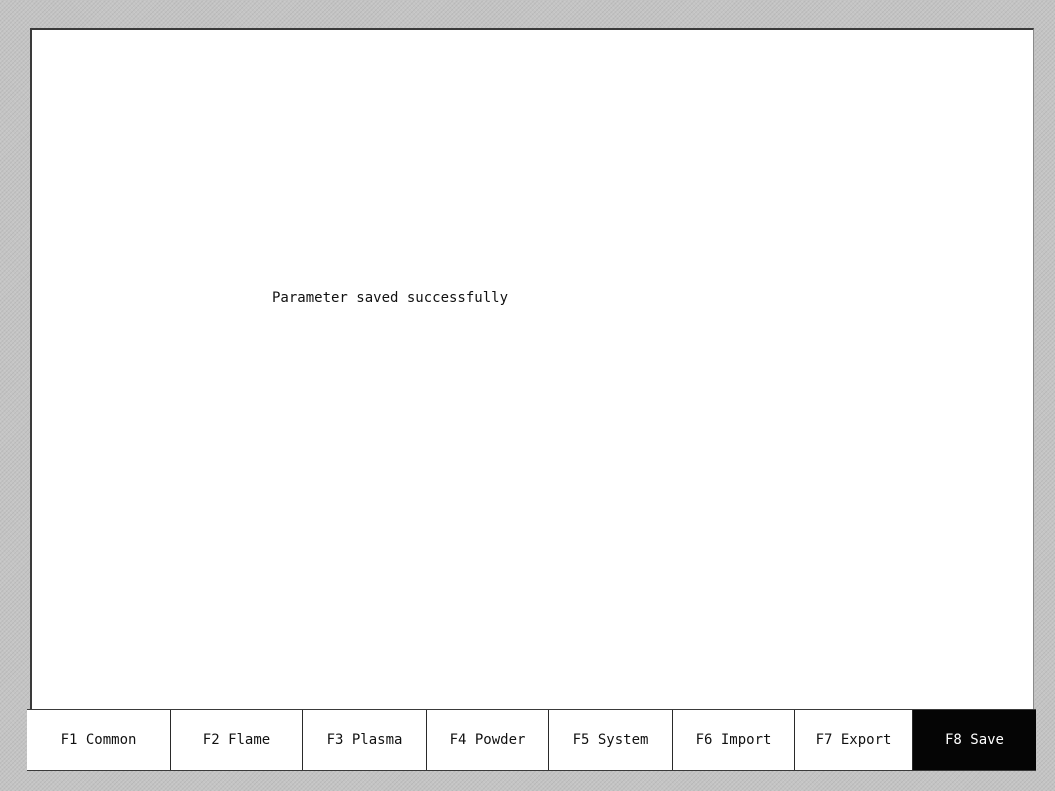 Image resolution: width=1055 pixels, height=791 pixels. Describe the element at coordinates (390, 298) in the screenshot. I see `status-message: Parameter saved successfully` at that location.